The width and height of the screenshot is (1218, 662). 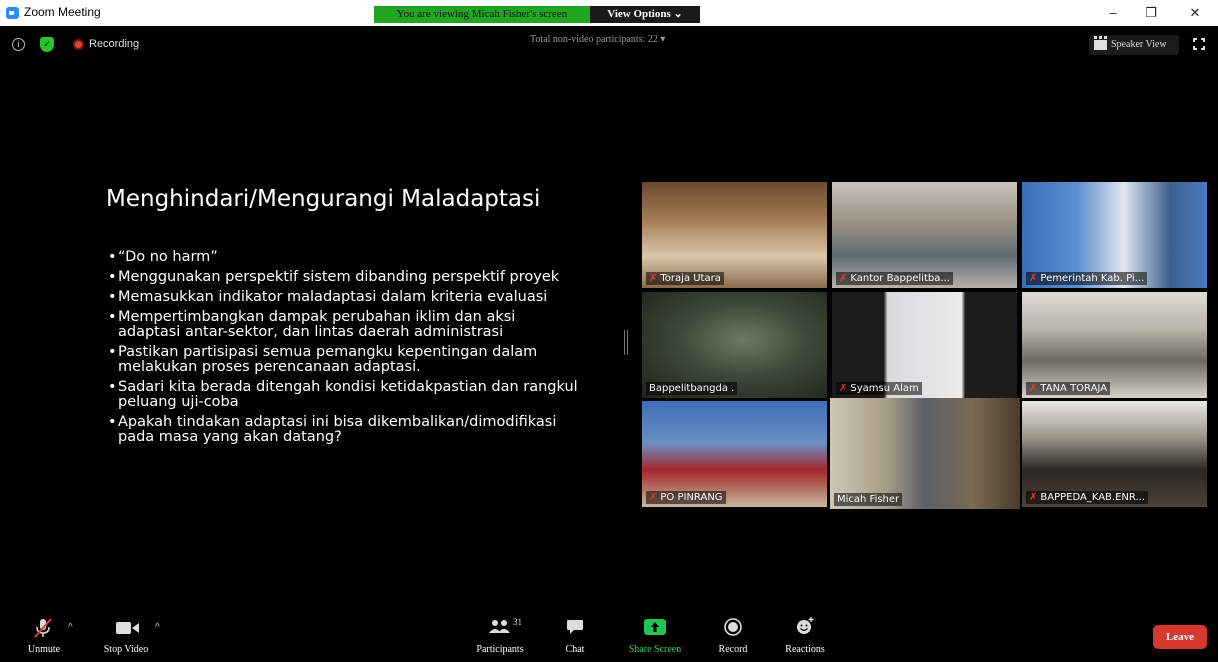 I want to click on participants-button: 31 Participants, so click(x=500, y=635).